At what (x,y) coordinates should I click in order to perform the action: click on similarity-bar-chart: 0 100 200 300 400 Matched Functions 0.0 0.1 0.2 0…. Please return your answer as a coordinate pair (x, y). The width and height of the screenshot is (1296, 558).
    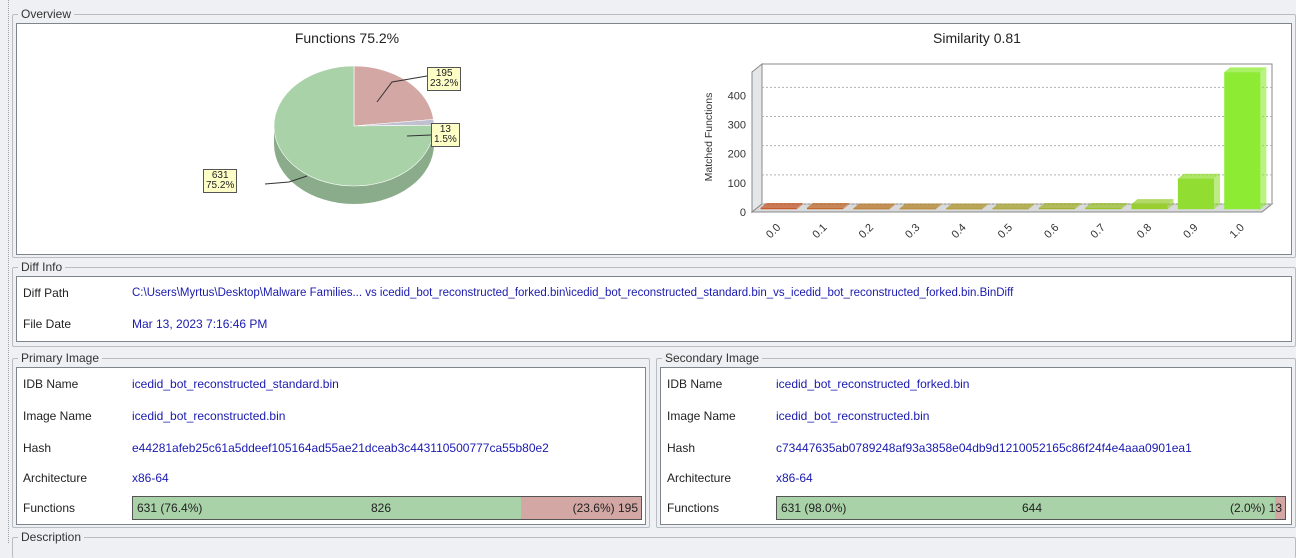
    Looking at the image, I should click on (988, 151).